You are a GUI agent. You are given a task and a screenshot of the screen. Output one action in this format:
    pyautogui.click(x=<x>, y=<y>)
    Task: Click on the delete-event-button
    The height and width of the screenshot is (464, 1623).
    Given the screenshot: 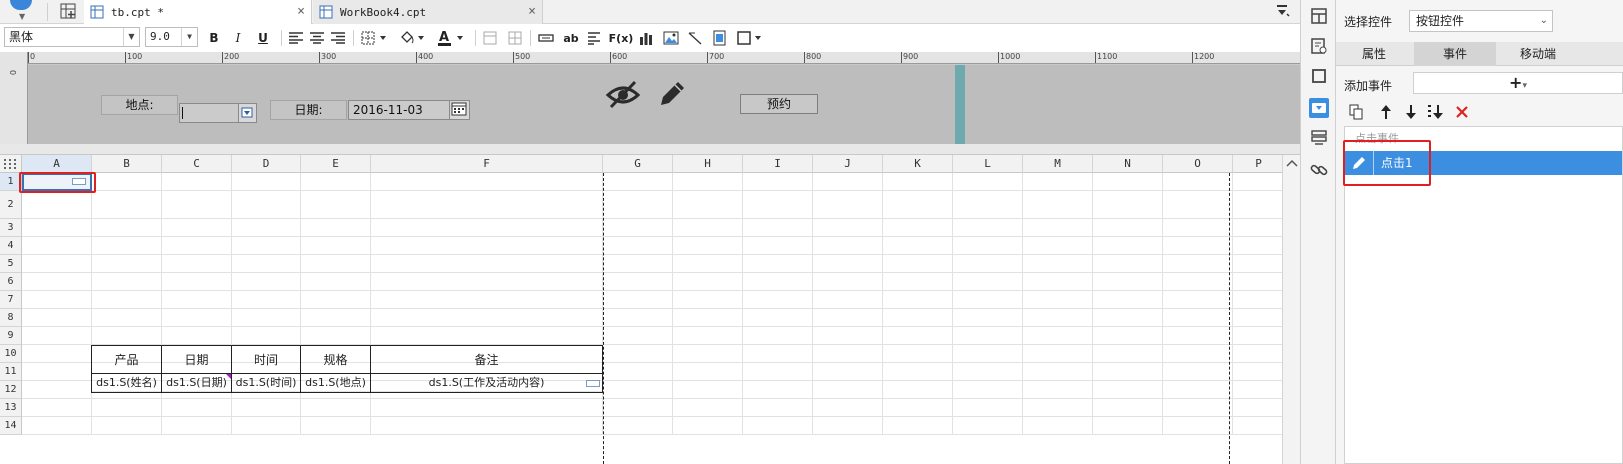 What is the action you would take?
    pyautogui.click(x=1462, y=112)
    